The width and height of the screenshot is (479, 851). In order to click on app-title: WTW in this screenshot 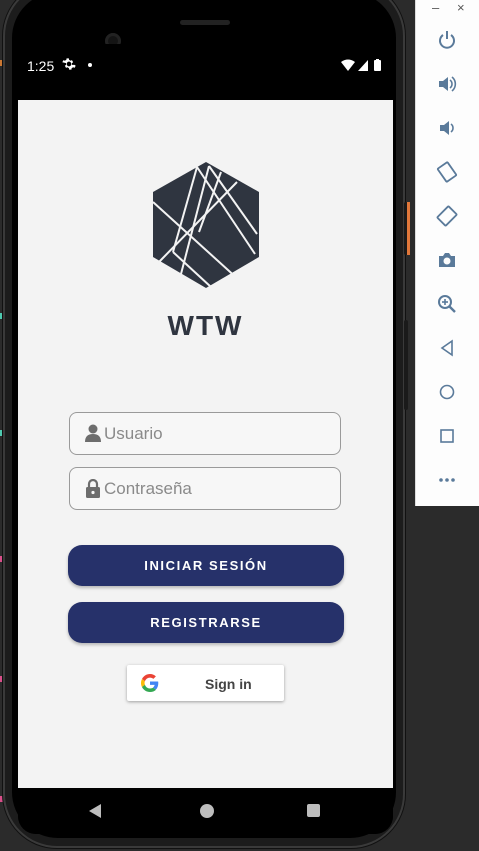, I will do `click(205, 325)`.